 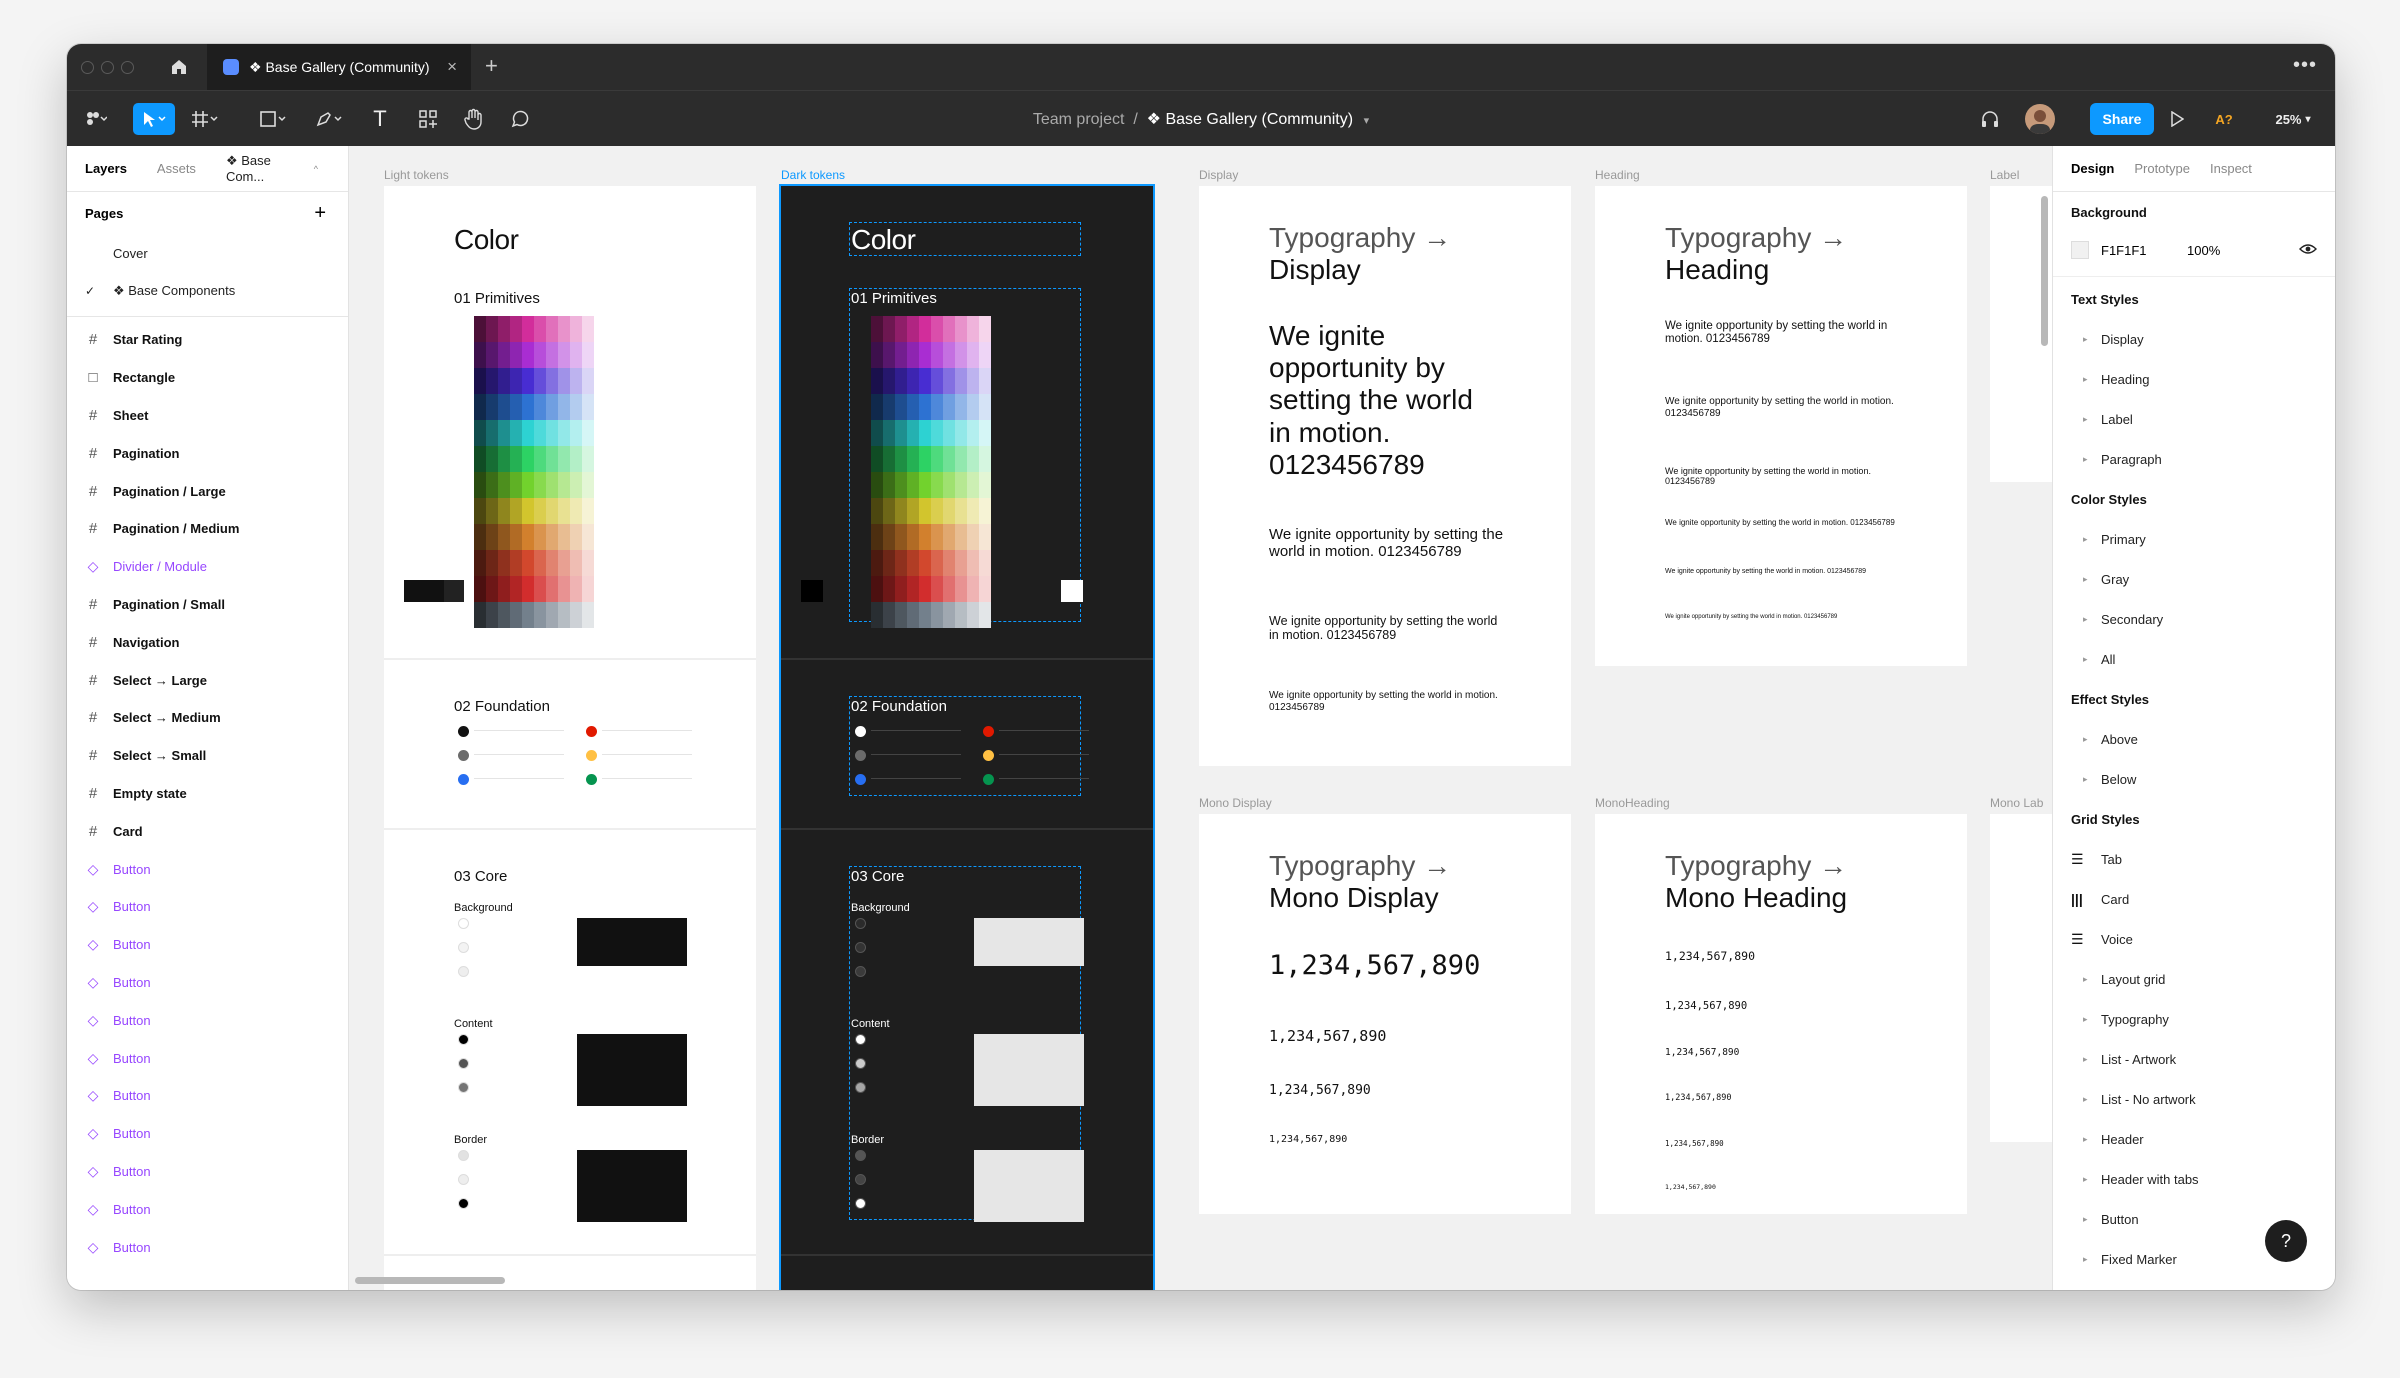 I want to click on text-style-item: ▸ Display, so click(x=2194, y=339).